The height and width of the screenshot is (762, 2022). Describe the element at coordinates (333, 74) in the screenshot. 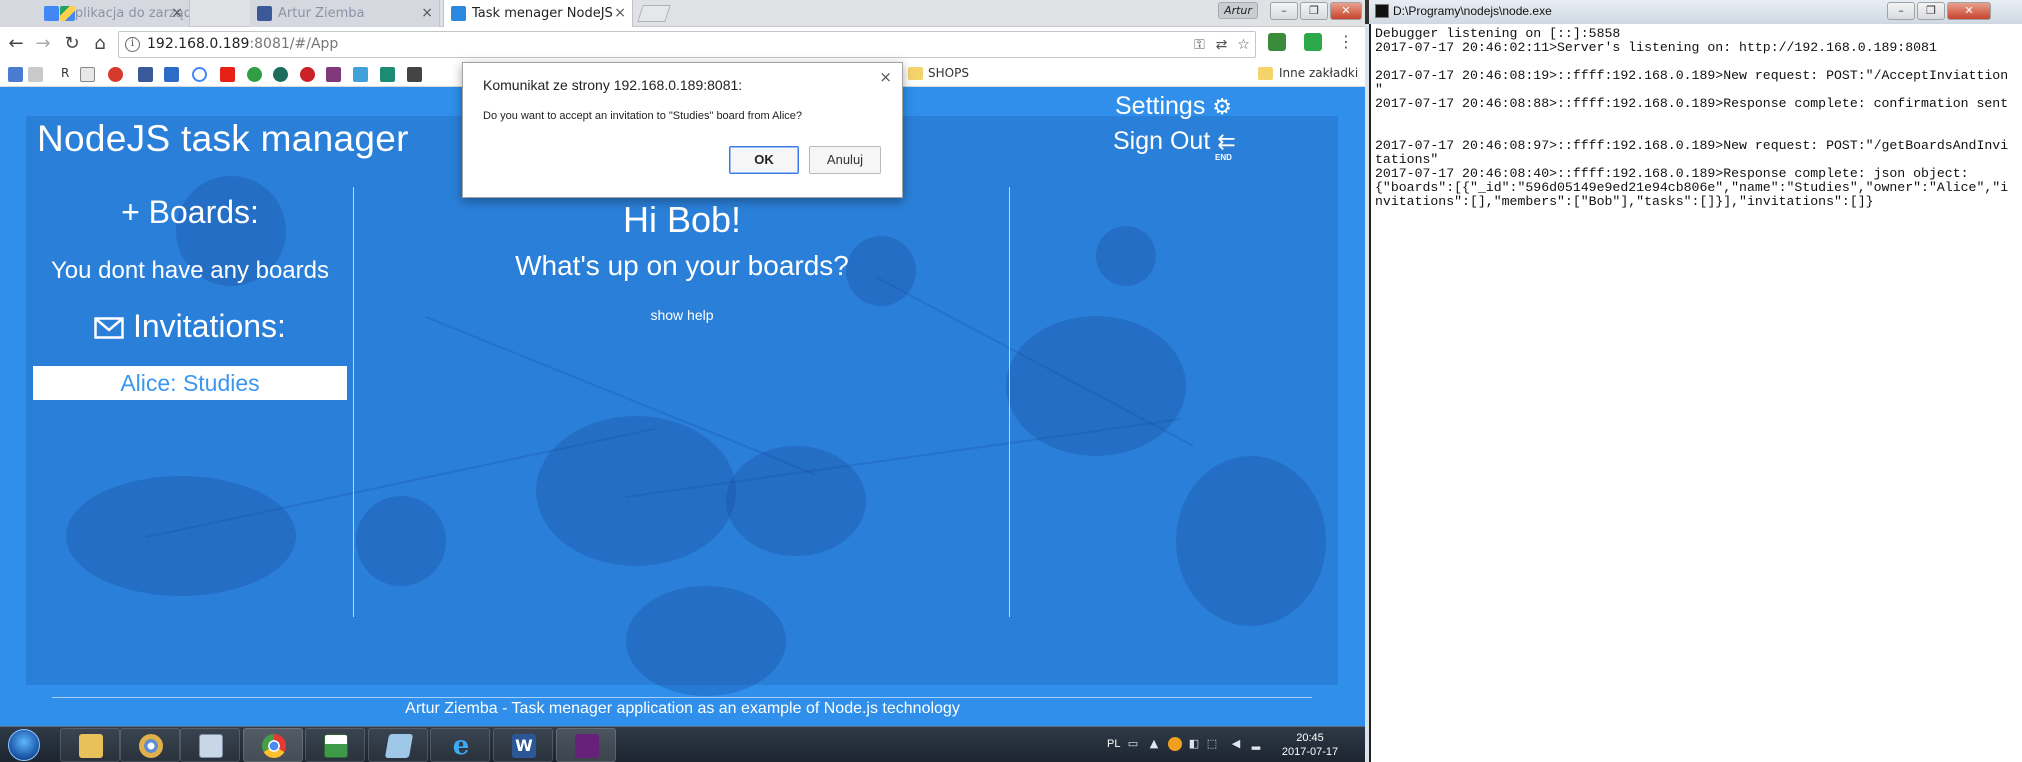

I see `onenote-icon` at that location.